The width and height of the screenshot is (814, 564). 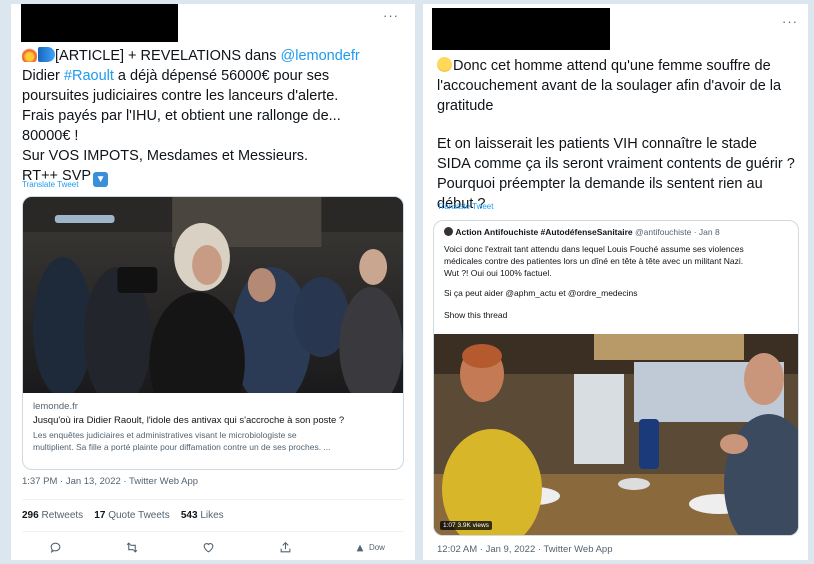 I want to click on quote-tweets-stat: 17 Quote Tweets, so click(x=131, y=515).